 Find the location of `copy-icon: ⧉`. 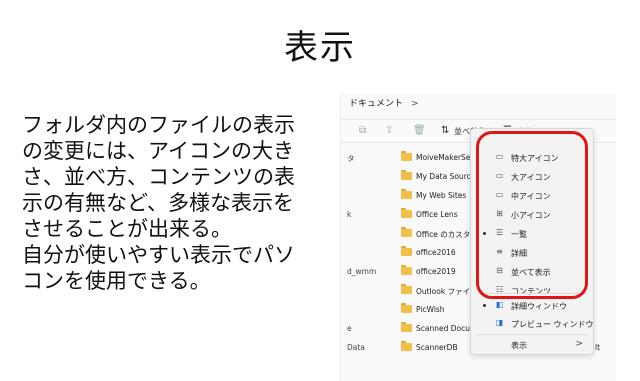

copy-icon: ⧉ is located at coordinates (362, 130).